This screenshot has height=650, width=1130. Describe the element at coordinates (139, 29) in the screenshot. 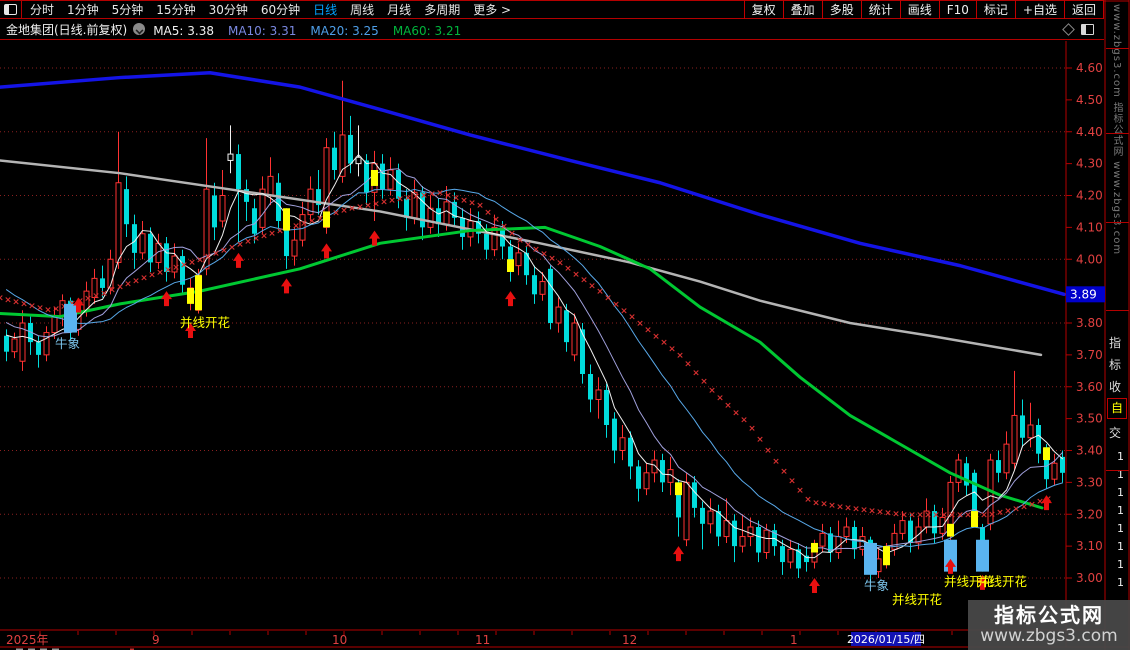

I see `chevron-down-icon` at that location.